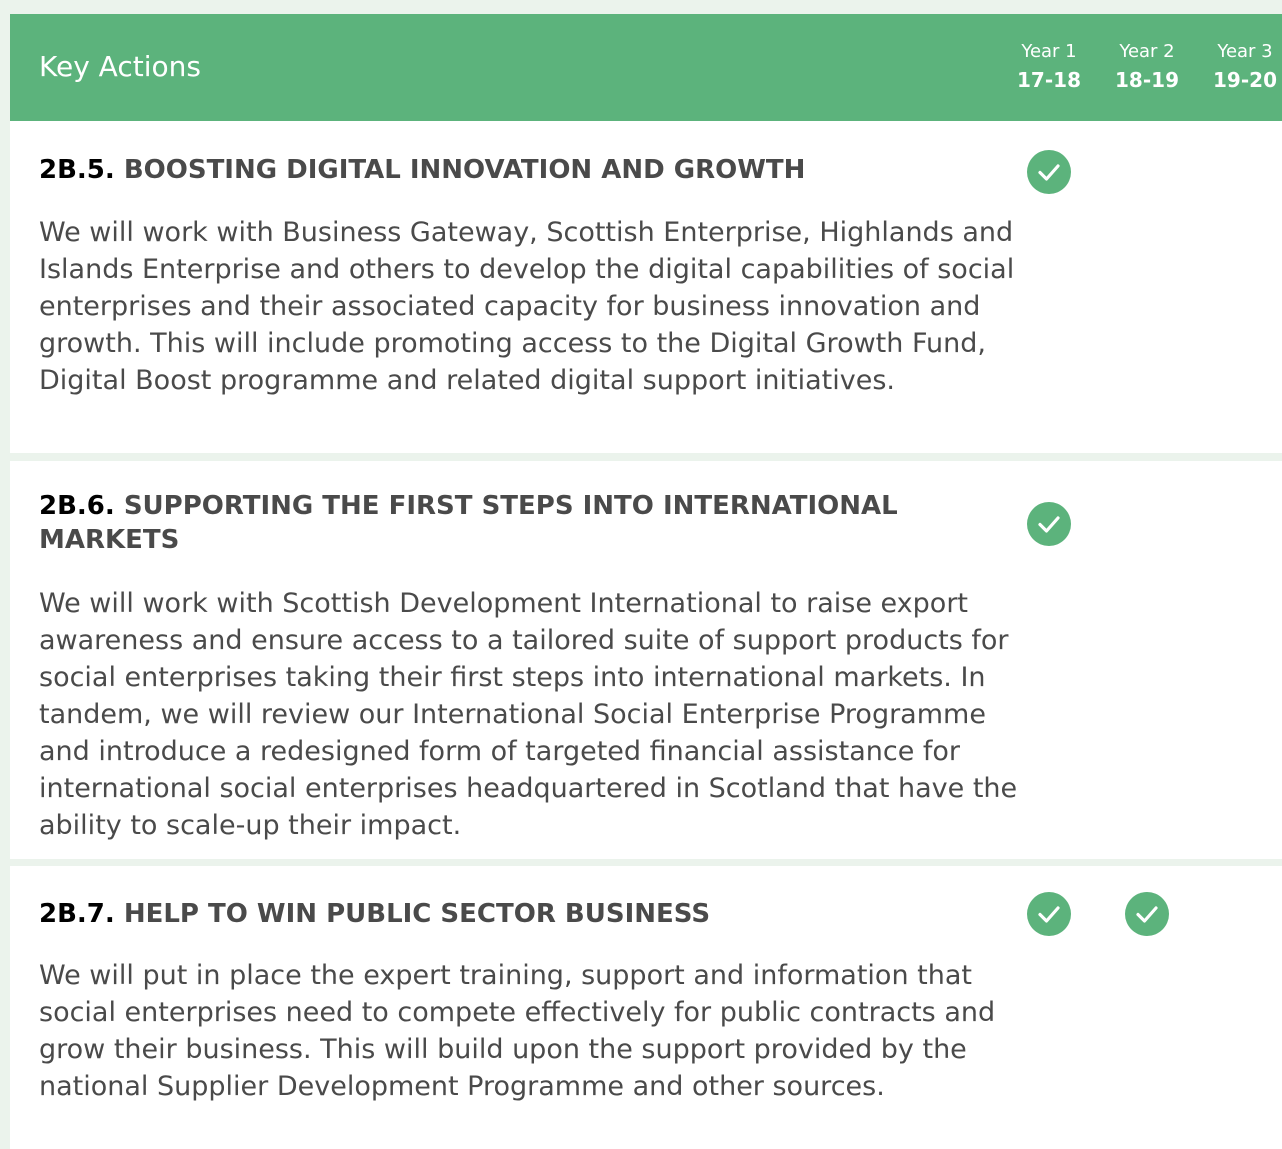 The width and height of the screenshot is (1282, 1149). What do you see at coordinates (1245, 80) in the screenshot?
I see `year-range: 19-20` at bounding box center [1245, 80].